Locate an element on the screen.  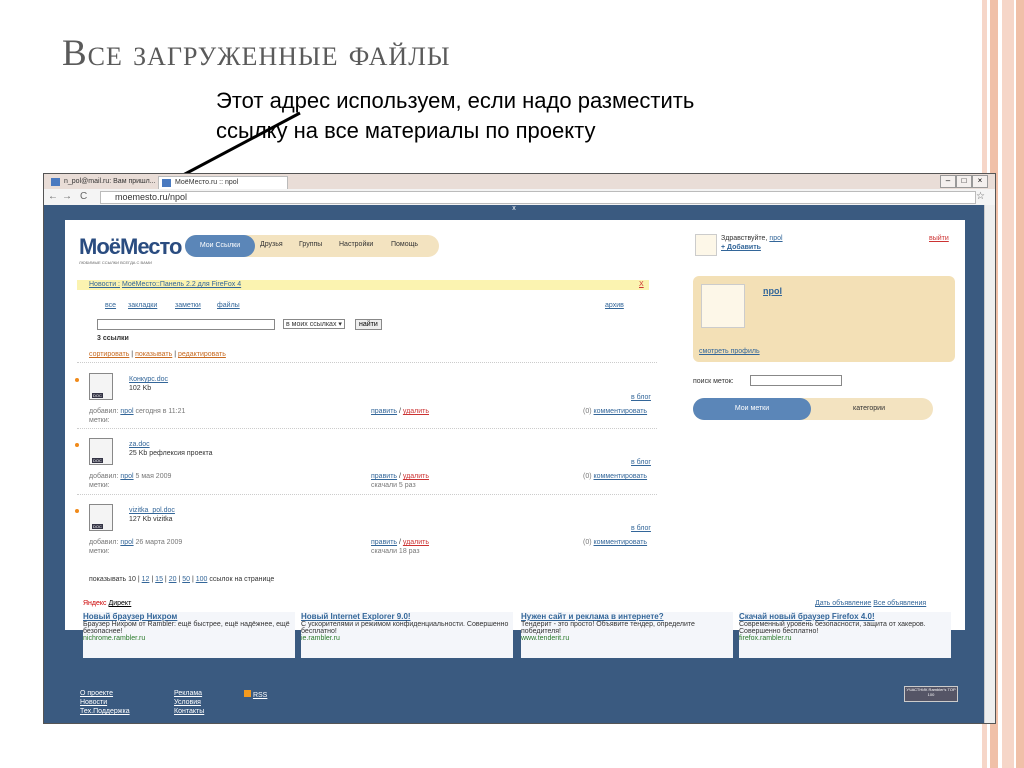
added-by: добавил: npol 26 марта 2009 is located at coordinates (136, 542).